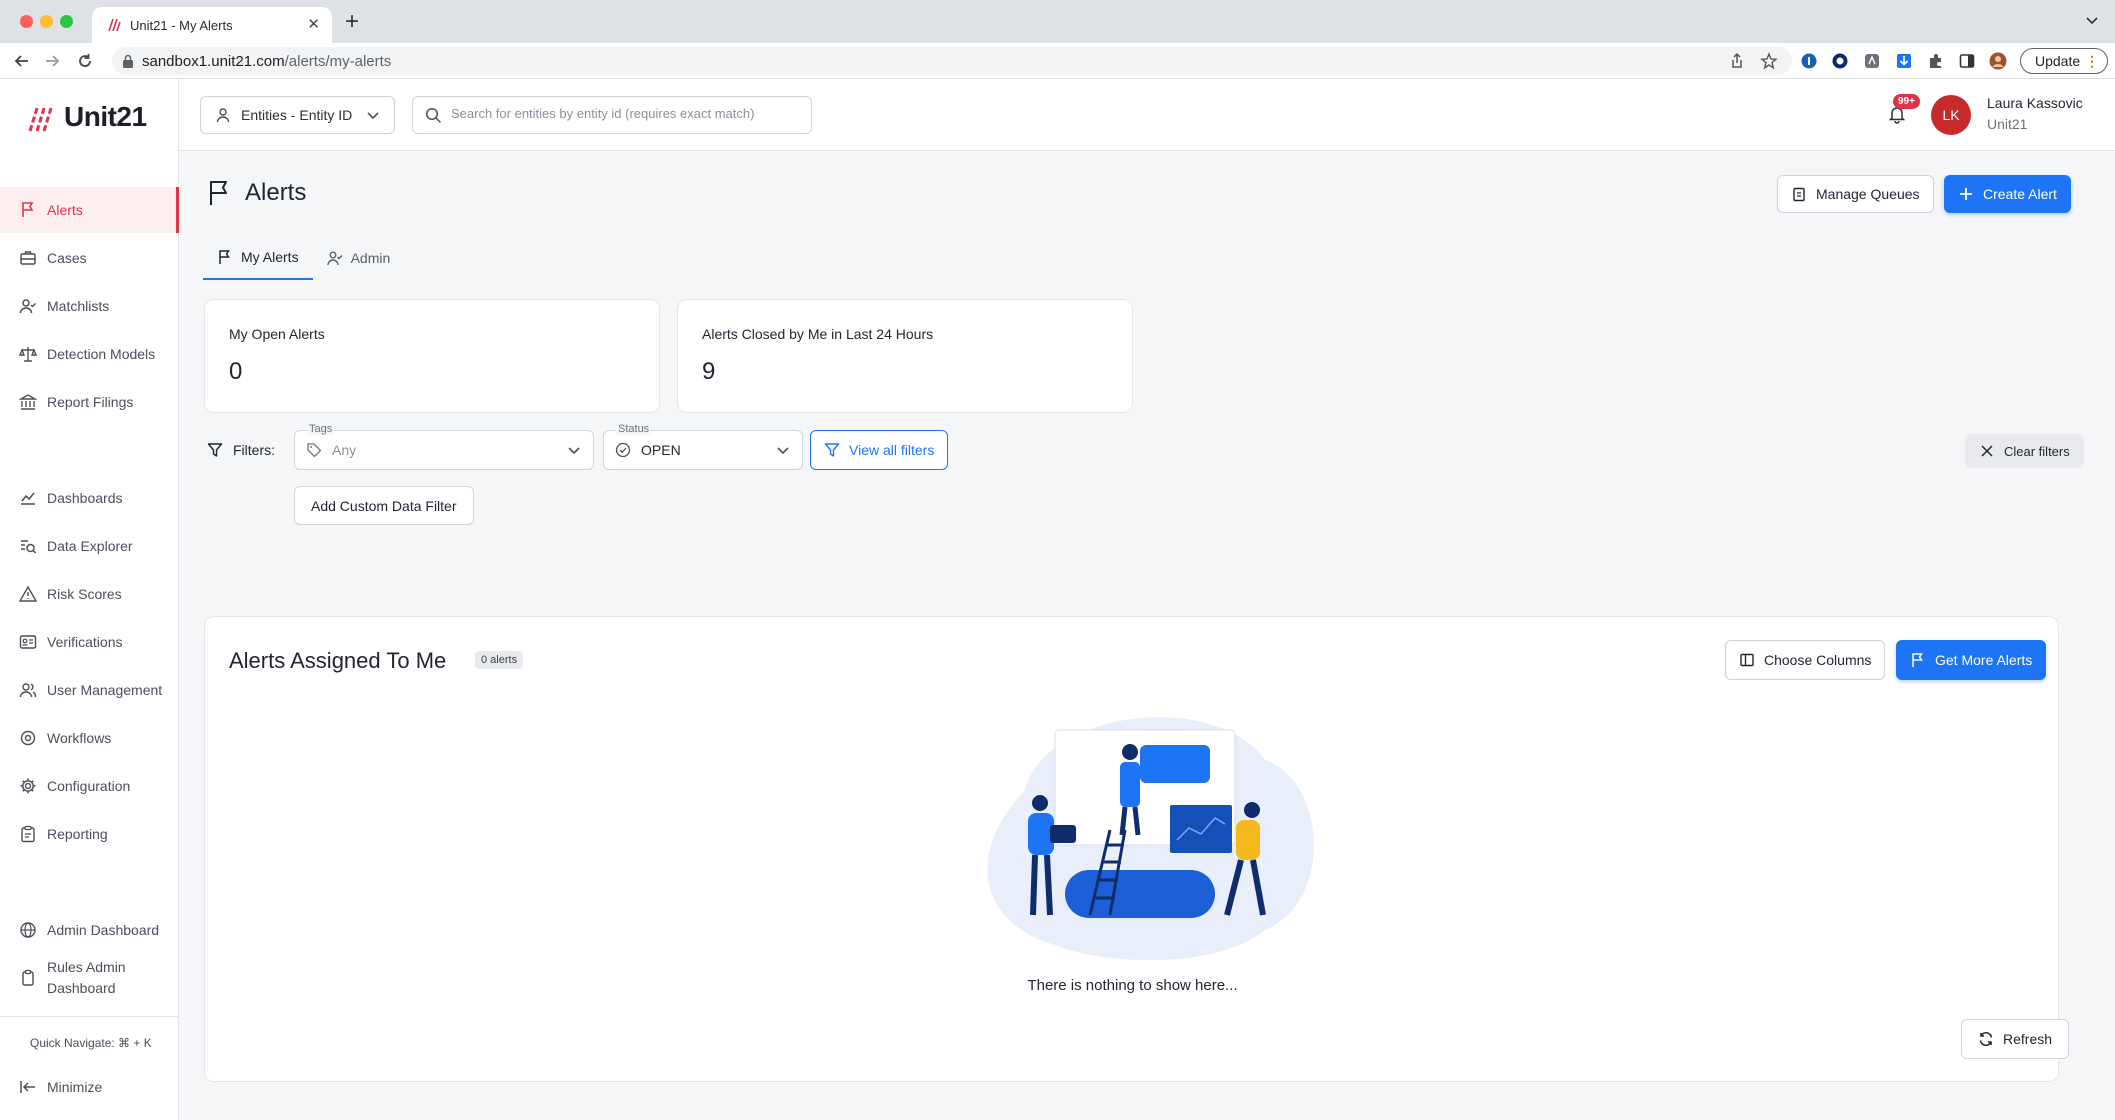 The width and height of the screenshot is (2115, 1120). Describe the element at coordinates (1769, 61) in the screenshot. I see `bookmark-star-icon` at that location.